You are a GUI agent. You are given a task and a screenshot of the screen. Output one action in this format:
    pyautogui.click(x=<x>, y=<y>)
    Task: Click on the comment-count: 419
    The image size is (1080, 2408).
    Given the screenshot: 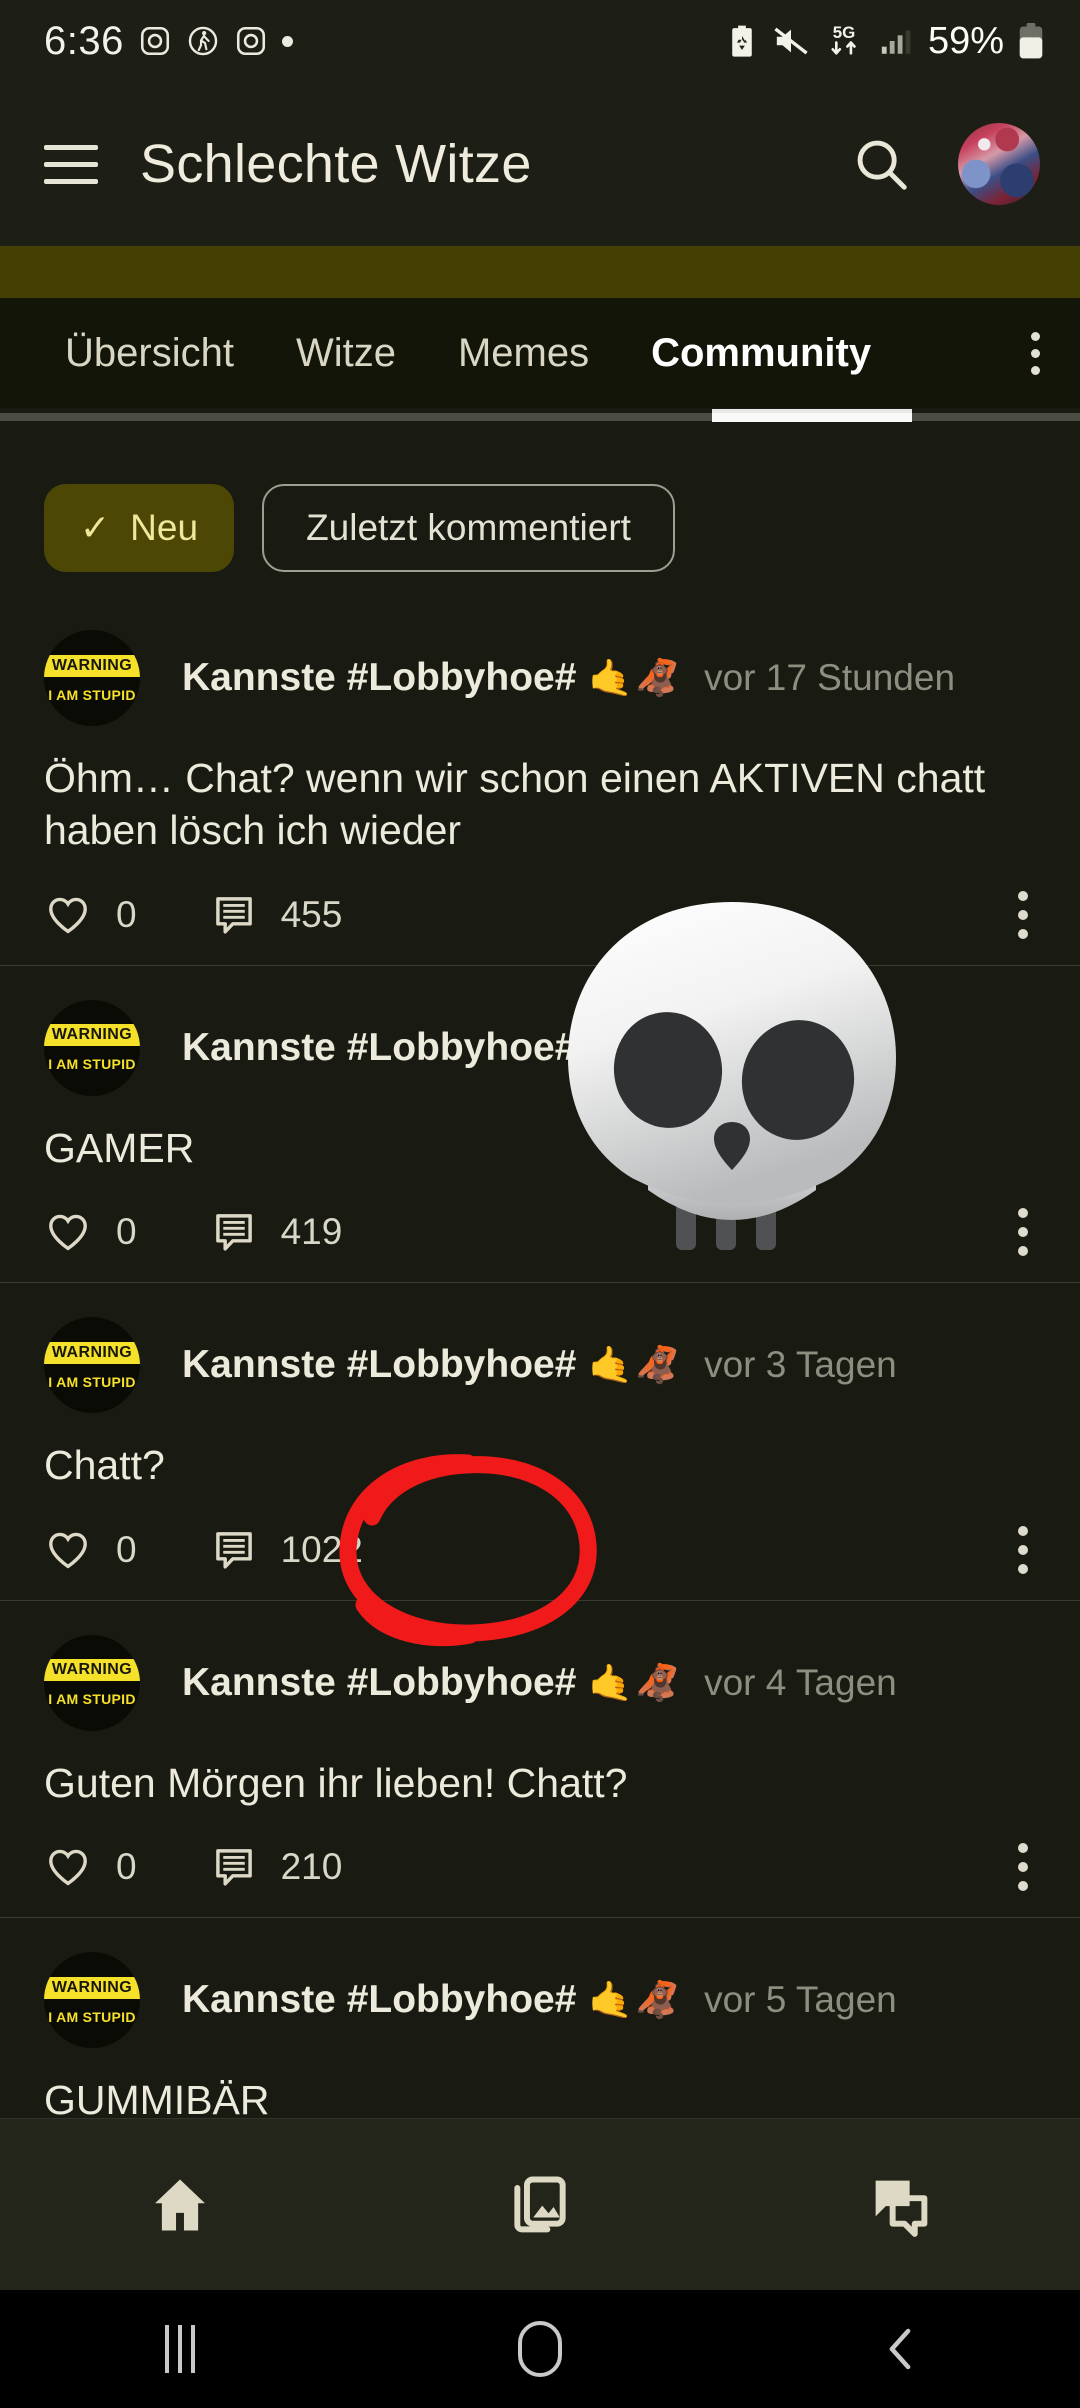 What is the action you would take?
    pyautogui.click(x=311, y=1232)
    